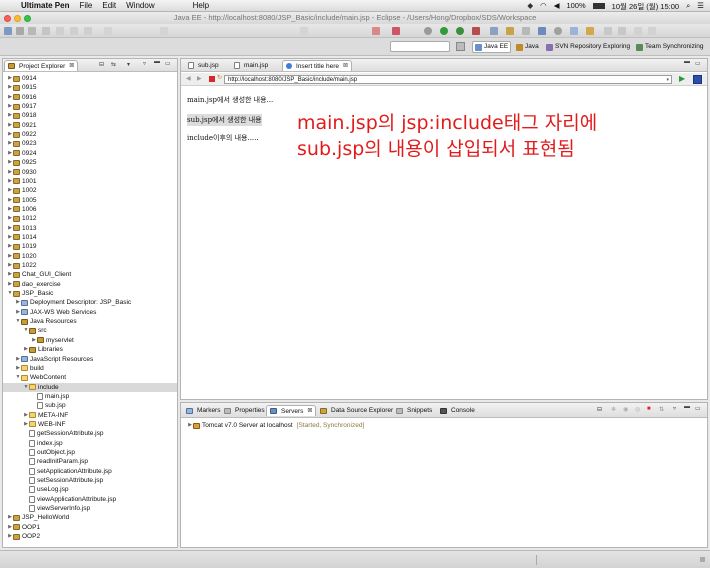 This screenshot has height=568, width=710. What do you see at coordinates (90, 78) in the screenshot?
I see `tree-item: ▶ 0914` at bounding box center [90, 78].